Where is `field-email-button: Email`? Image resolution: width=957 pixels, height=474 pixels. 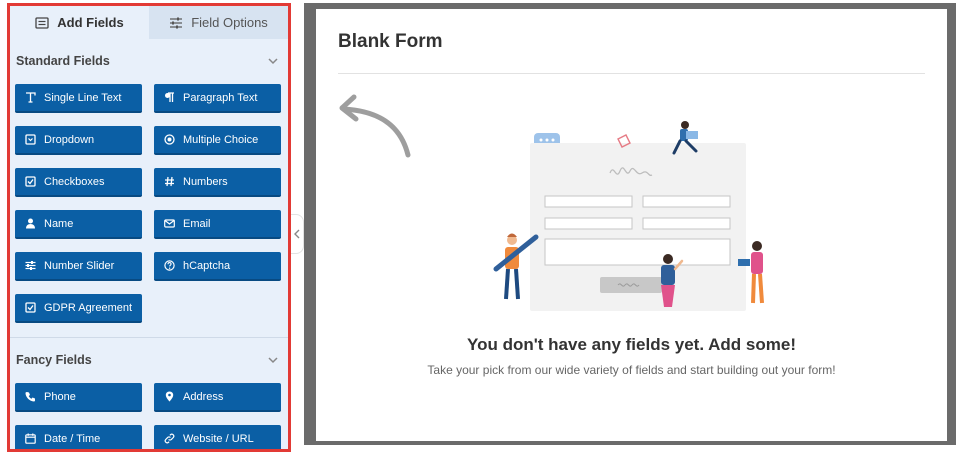
field-email-button: Email is located at coordinates (217, 224).